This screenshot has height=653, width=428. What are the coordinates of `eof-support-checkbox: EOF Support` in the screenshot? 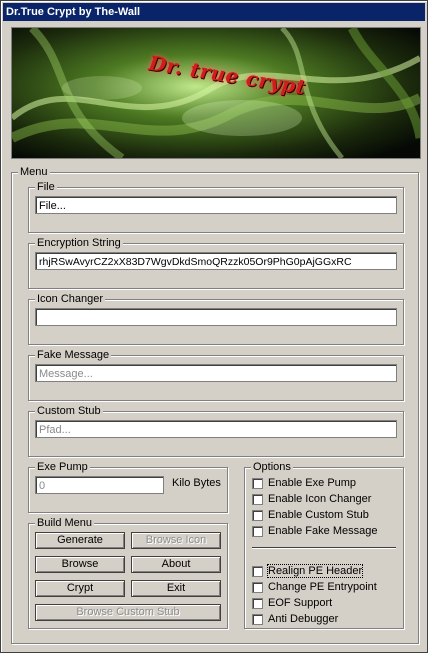 It's located at (292, 603).